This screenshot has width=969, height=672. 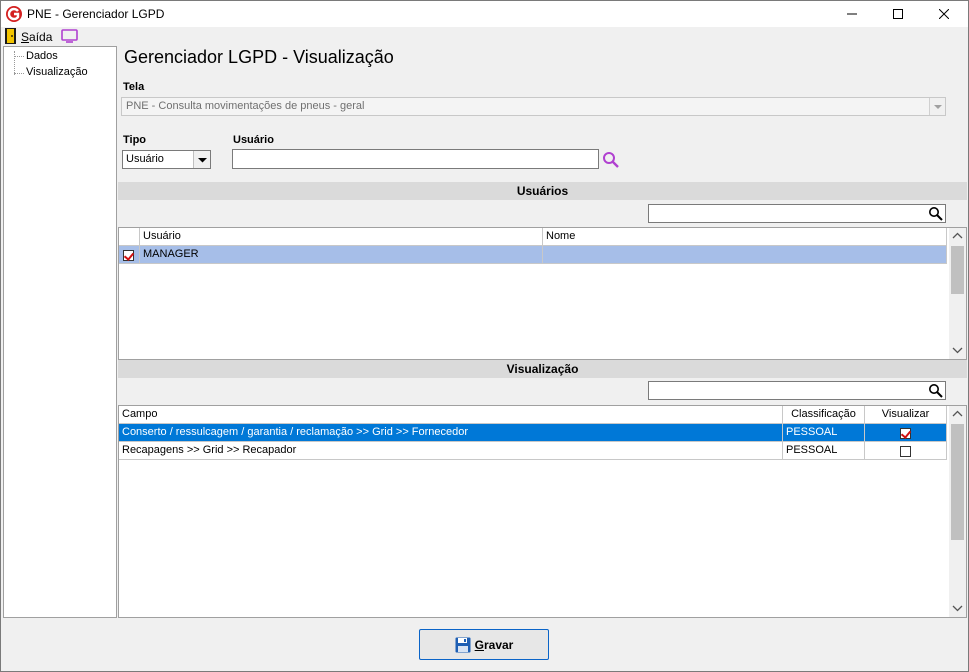 I want to click on usuario-input, so click(x=415, y=159).